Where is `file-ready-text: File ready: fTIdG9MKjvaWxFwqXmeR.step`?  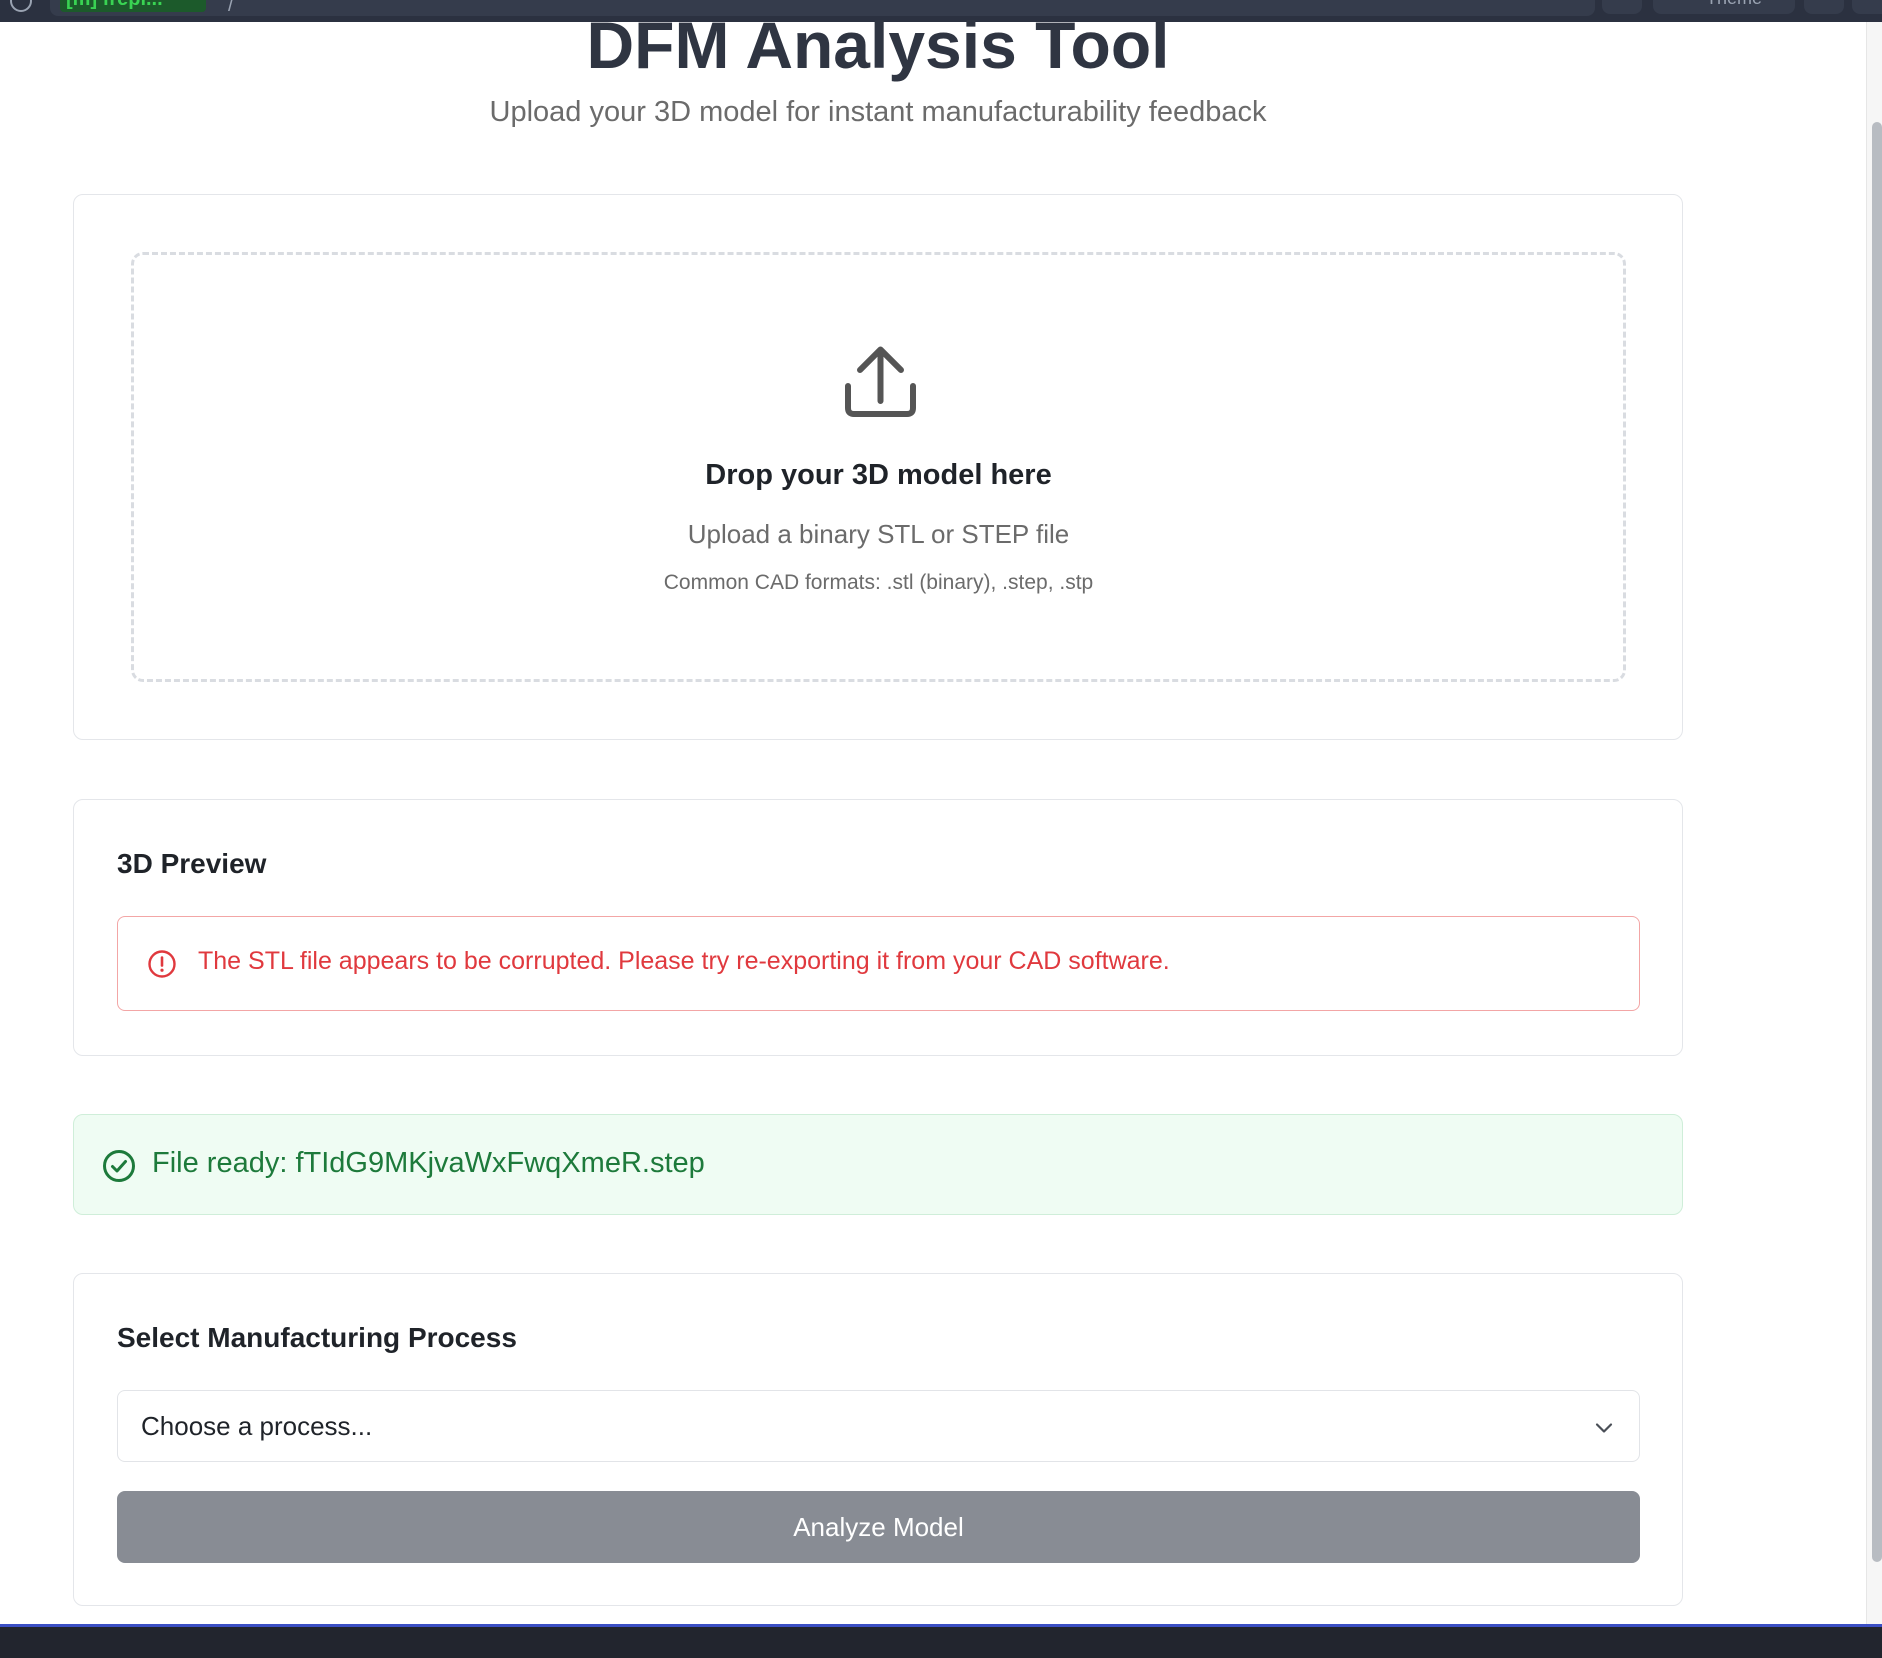
file-ready-text: File ready: fTIdG9MKjvaWxFwqXmeR.step is located at coordinates (428, 1163).